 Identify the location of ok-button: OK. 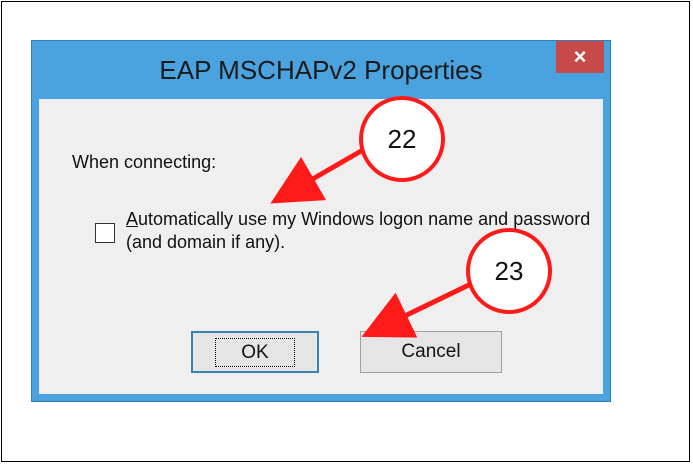
(255, 352).